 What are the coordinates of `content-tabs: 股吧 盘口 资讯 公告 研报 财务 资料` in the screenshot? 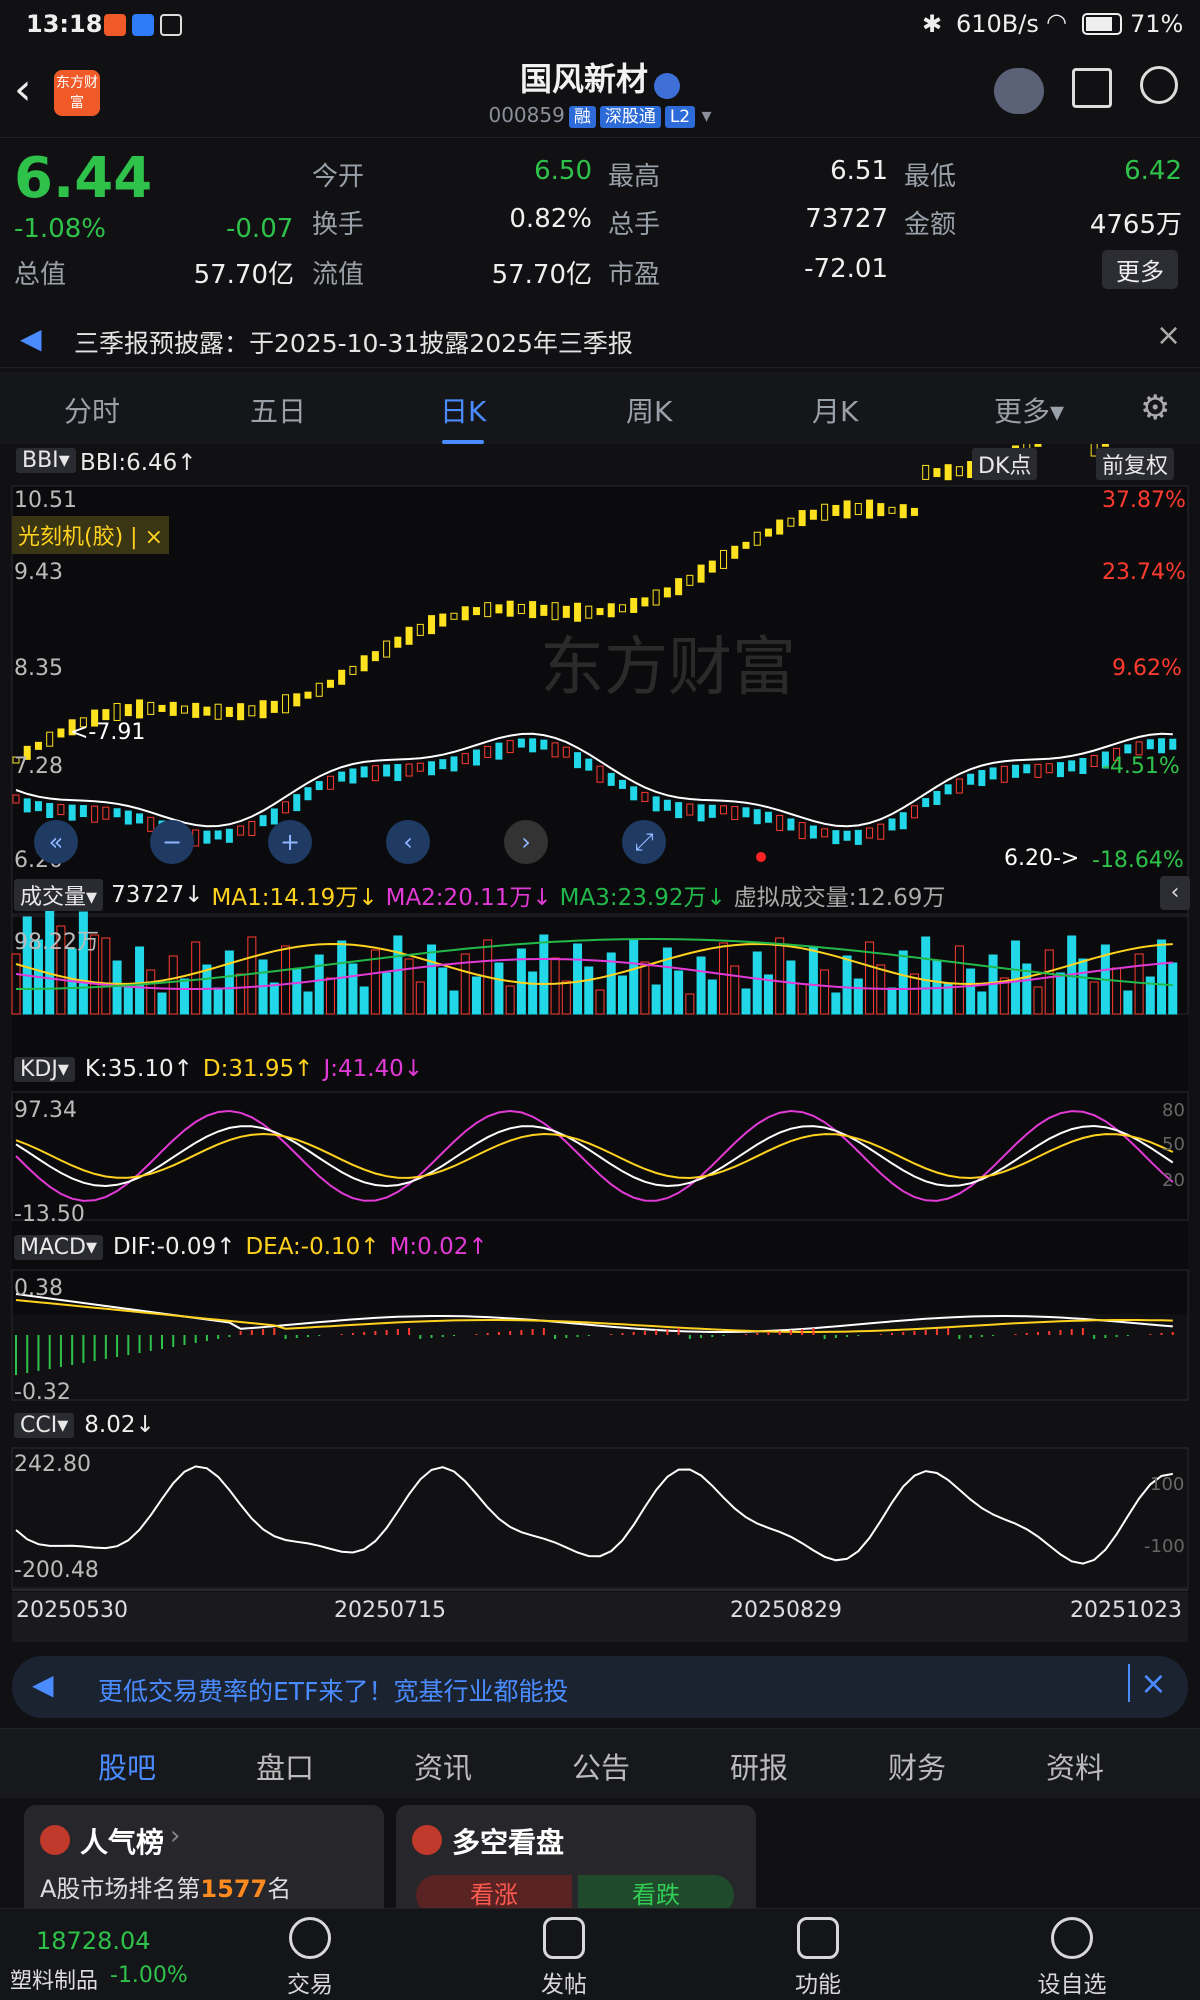 It's located at (600, 1763).